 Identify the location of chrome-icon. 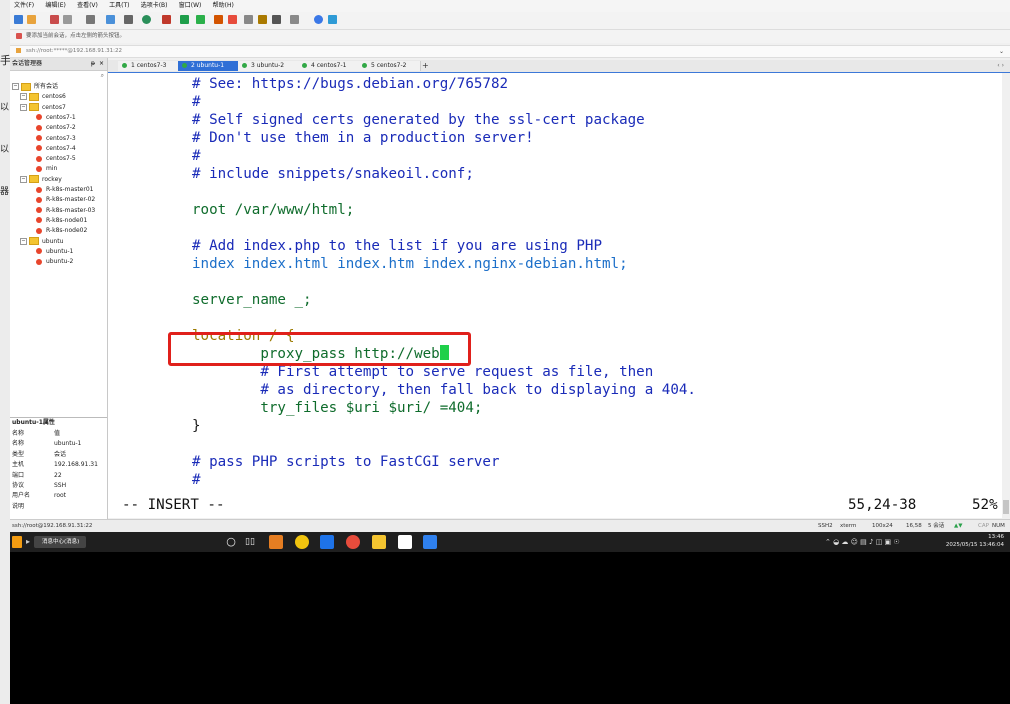
(302, 542).